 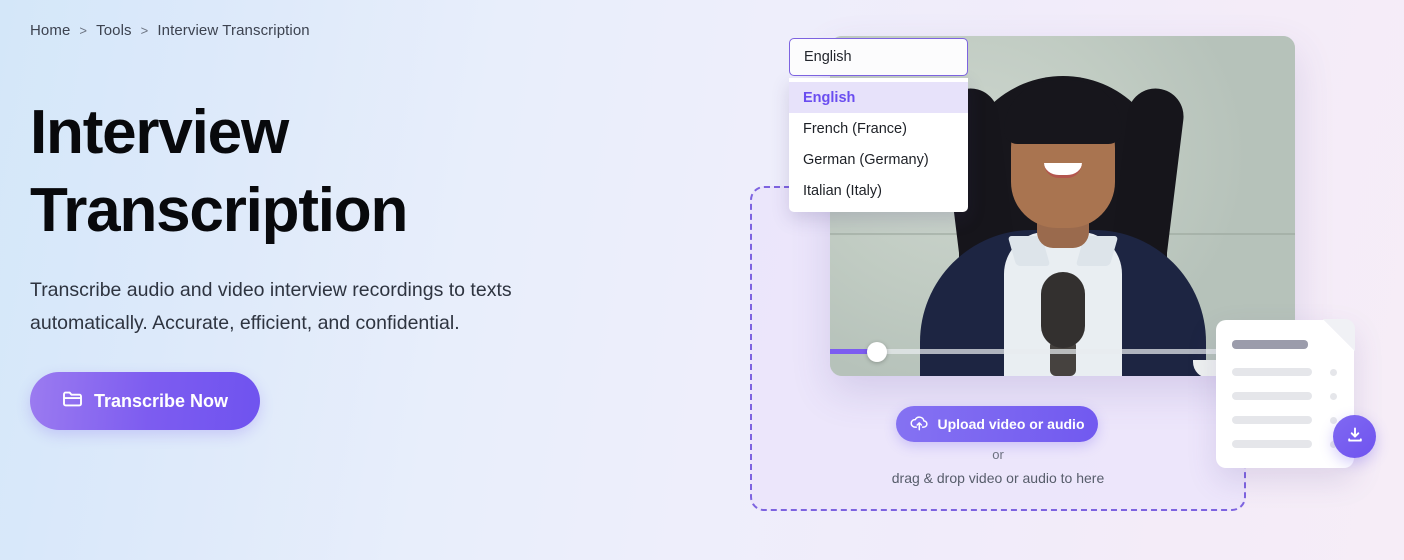 I want to click on language-option-french: French (France), so click(x=878, y=128).